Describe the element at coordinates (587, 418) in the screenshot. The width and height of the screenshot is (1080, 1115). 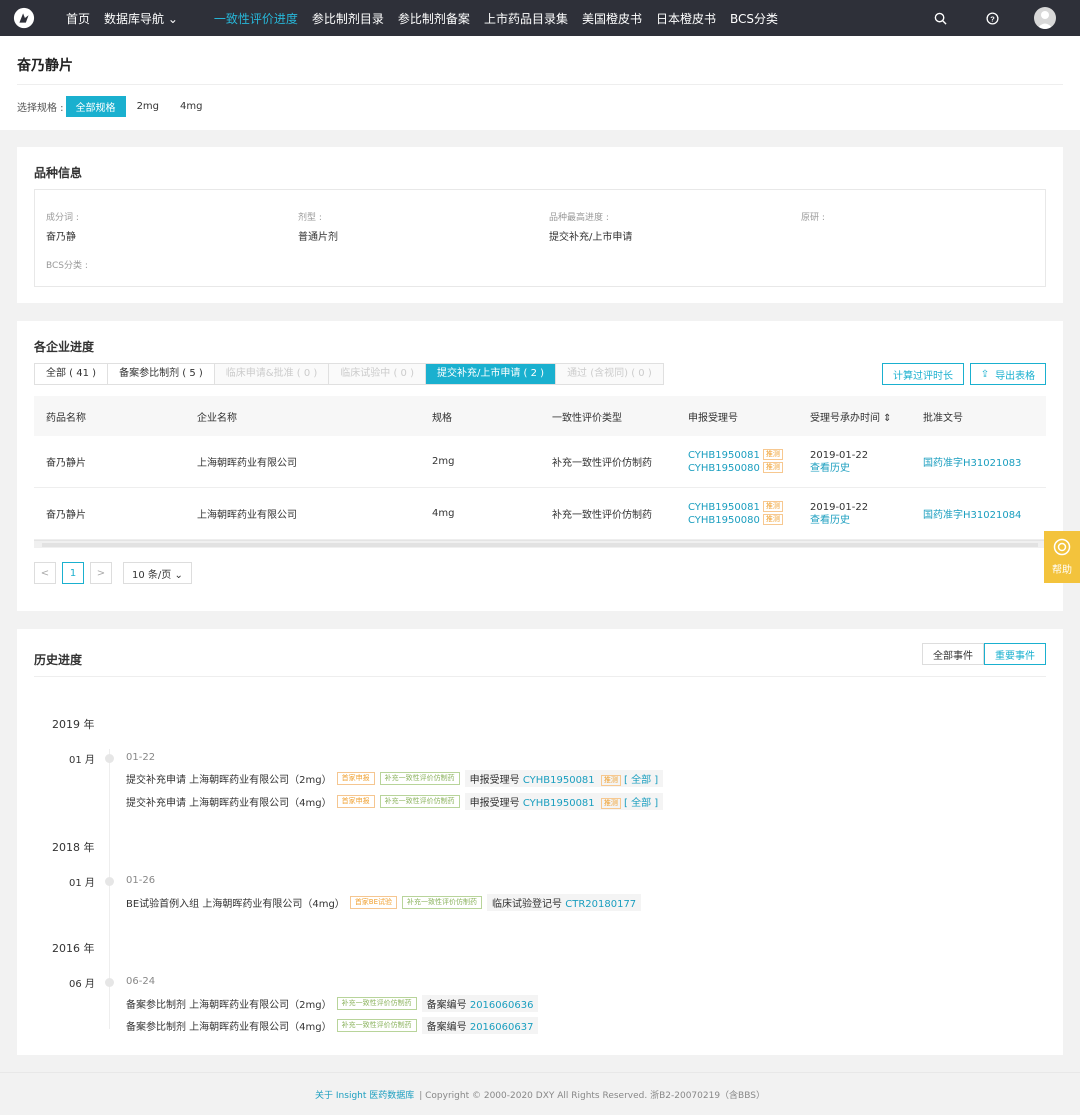
I see `col-eval-type: 一致性评价类型` at that location.